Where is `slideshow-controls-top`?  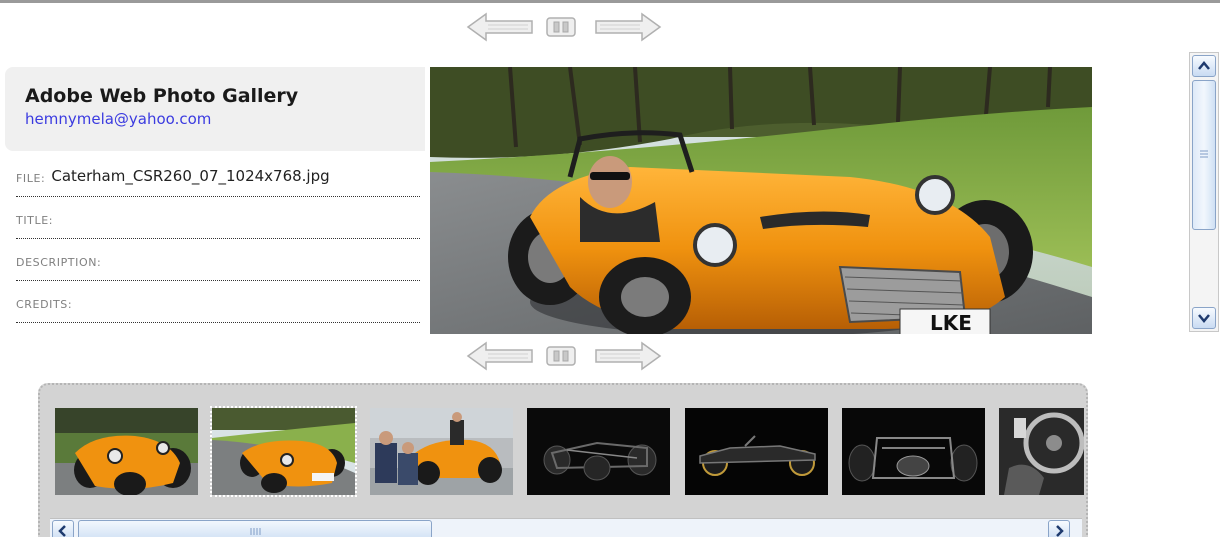 slideshow-controls-top is located at coordinates (566, 27).